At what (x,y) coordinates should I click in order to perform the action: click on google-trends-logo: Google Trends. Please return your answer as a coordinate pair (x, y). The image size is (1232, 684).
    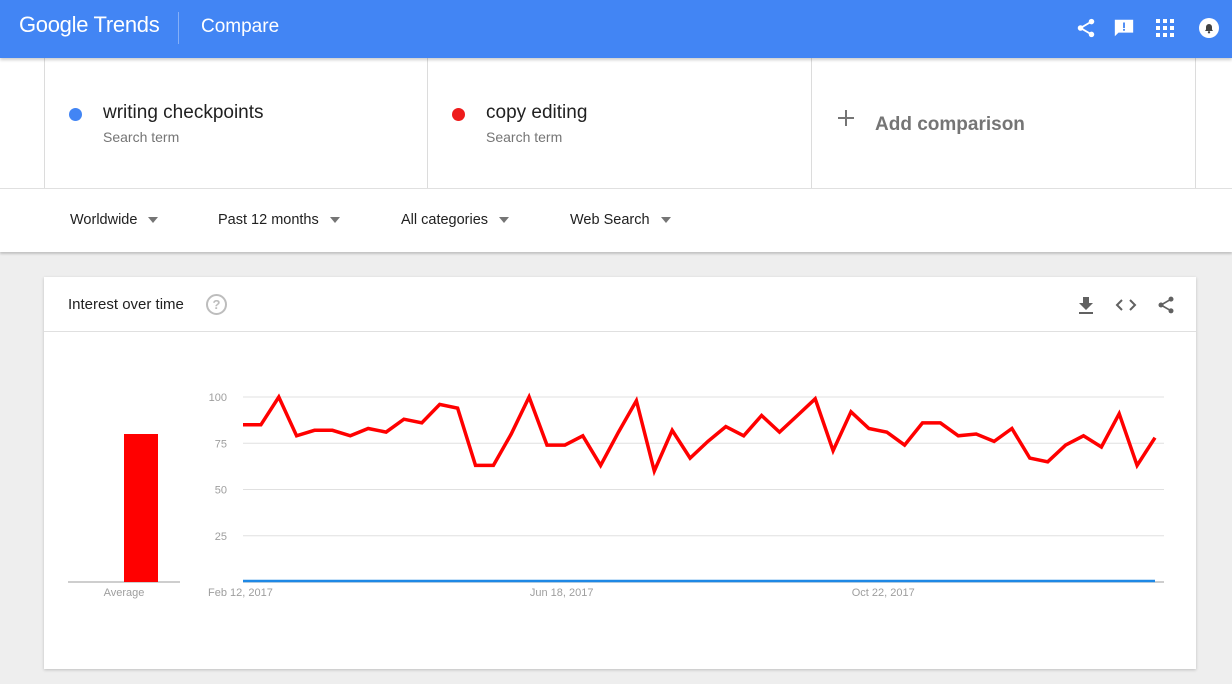
    Looking at the image, I should click on (89, 25).